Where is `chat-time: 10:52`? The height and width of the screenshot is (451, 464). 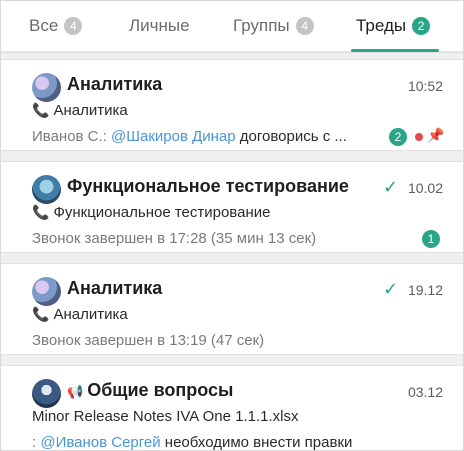
chat-time: 10:52 is located at coordinates (425, 86).